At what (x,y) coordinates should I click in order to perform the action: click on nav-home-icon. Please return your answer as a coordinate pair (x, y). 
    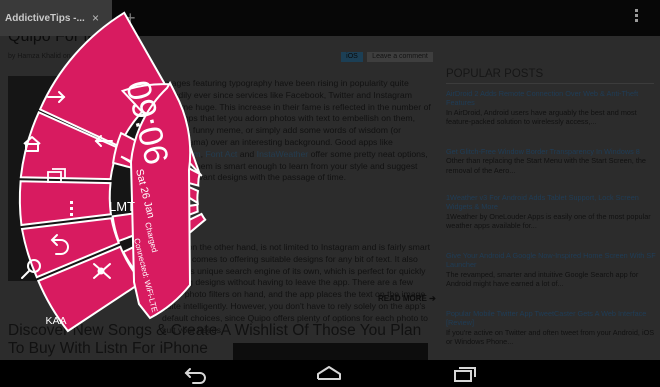
    Looking at the image, I should click on (329, 373).